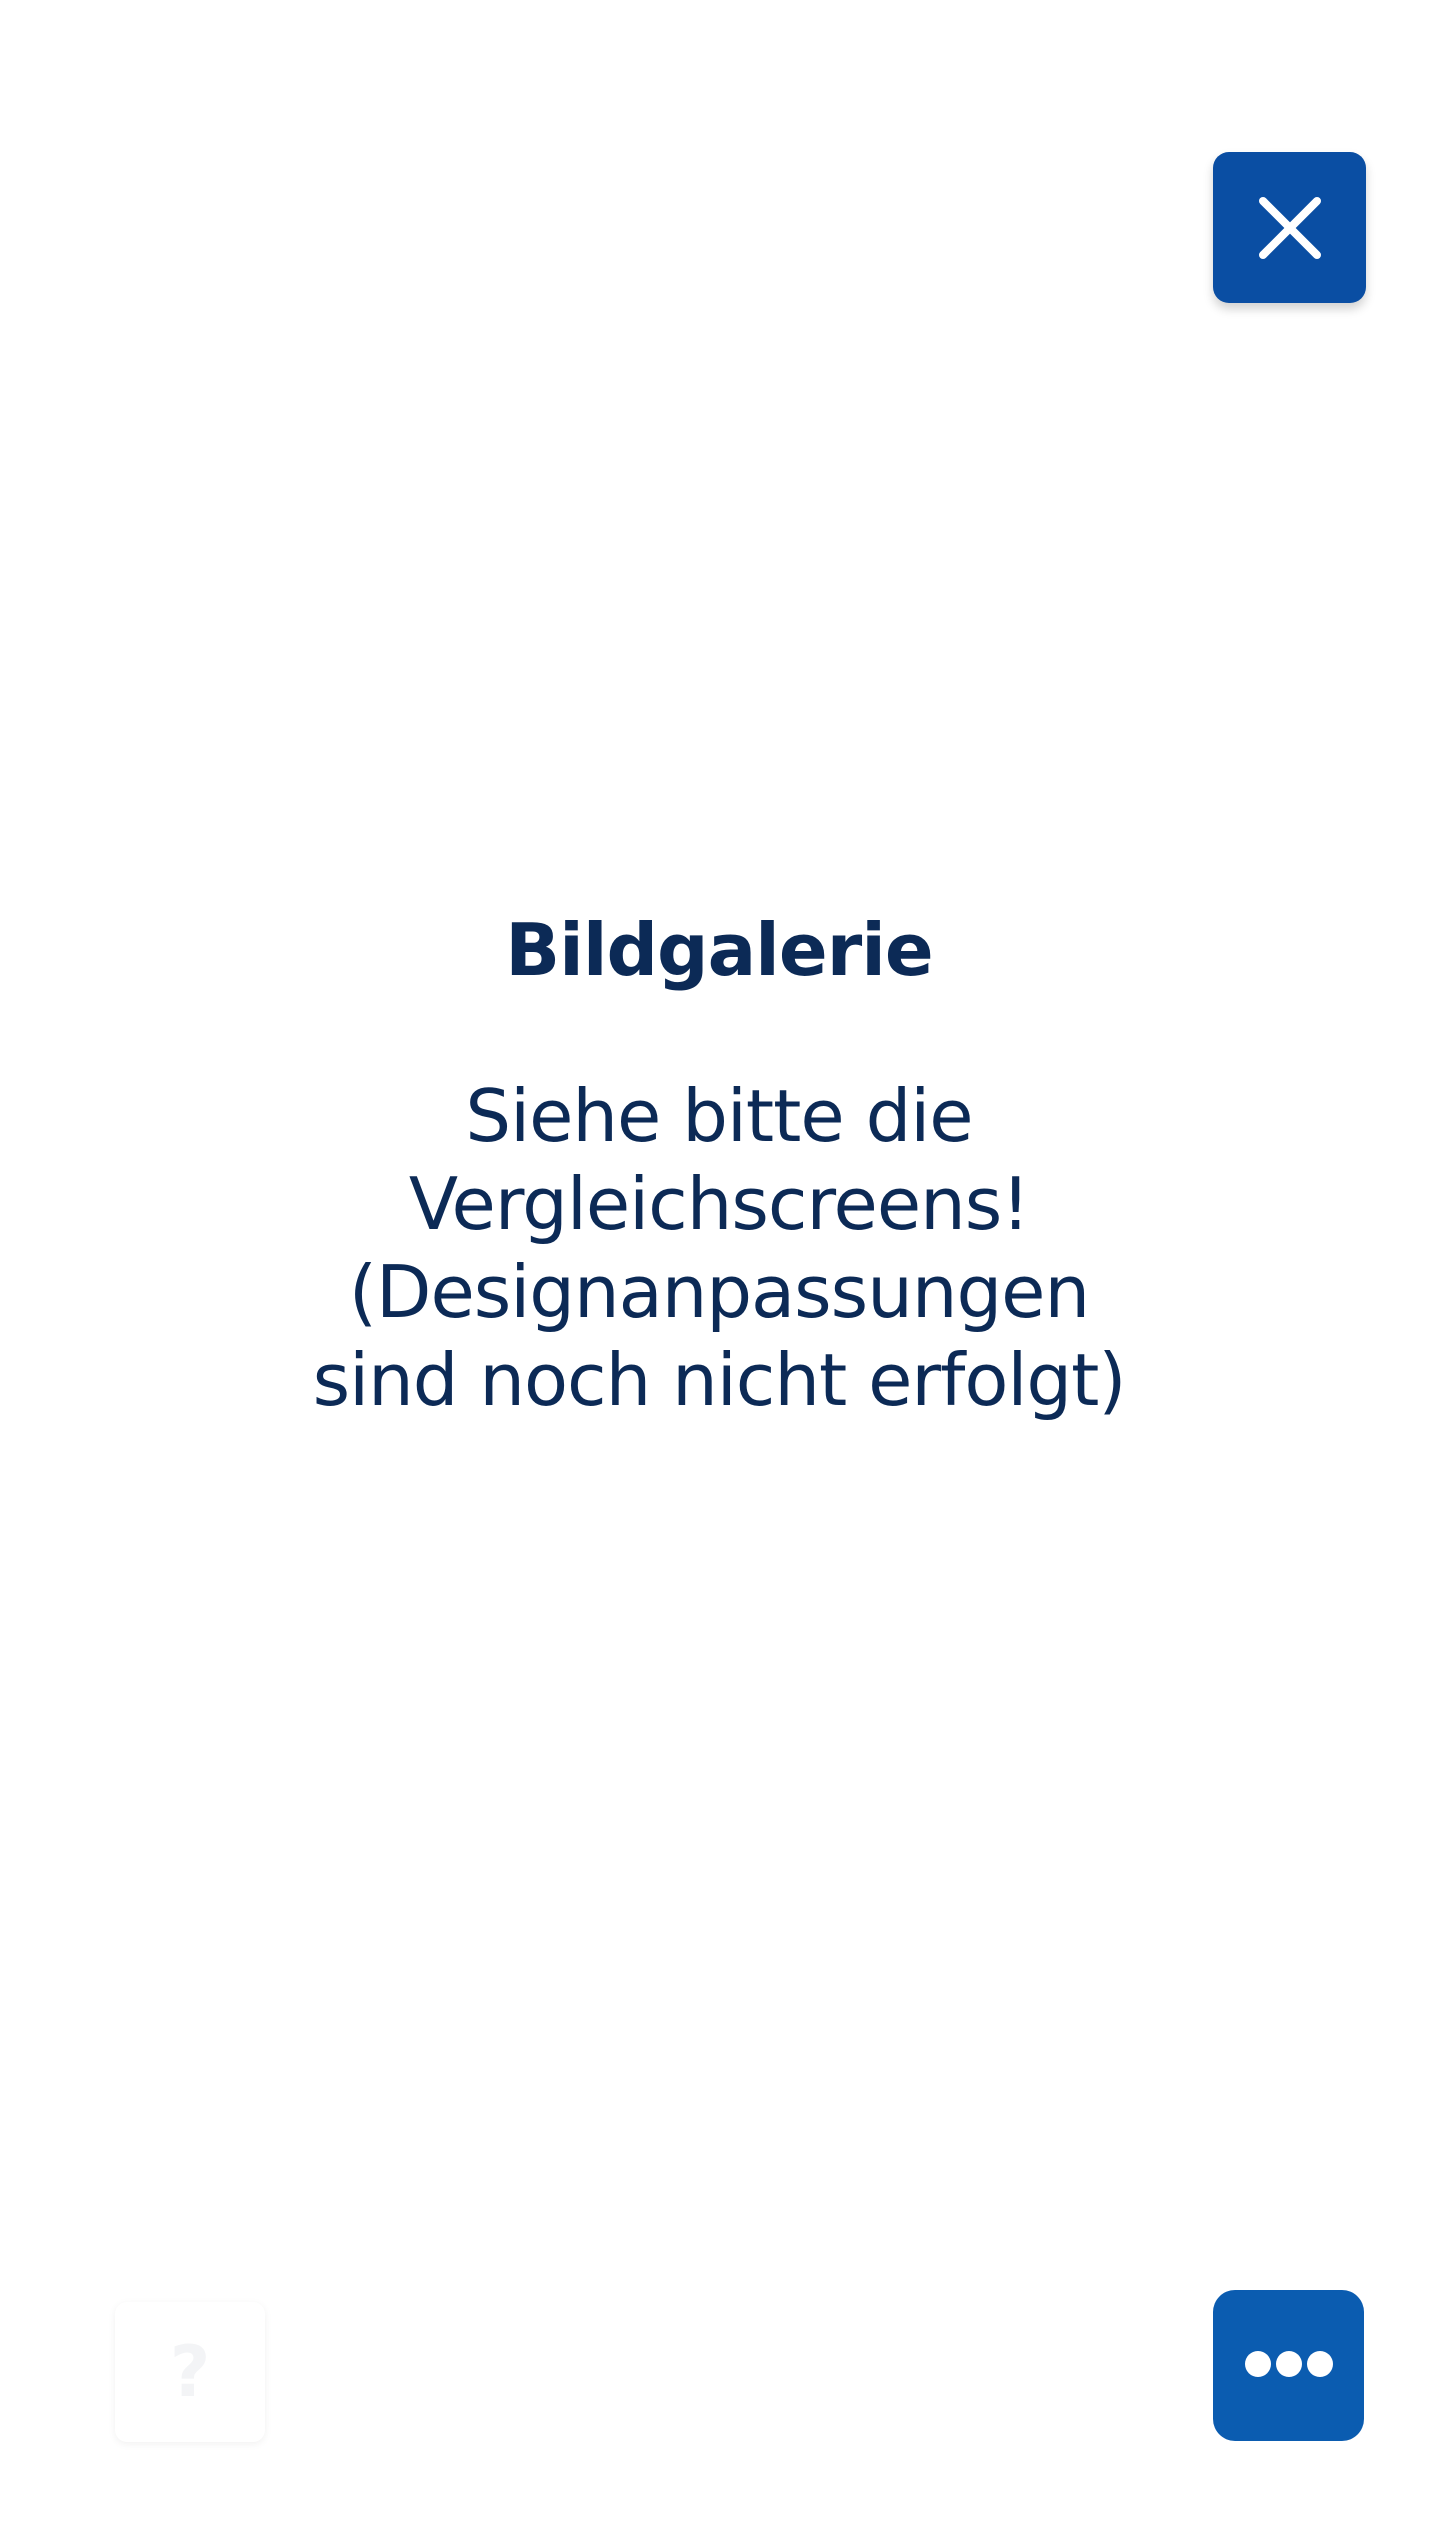  I want to click on close-button, so click(1289, 227).